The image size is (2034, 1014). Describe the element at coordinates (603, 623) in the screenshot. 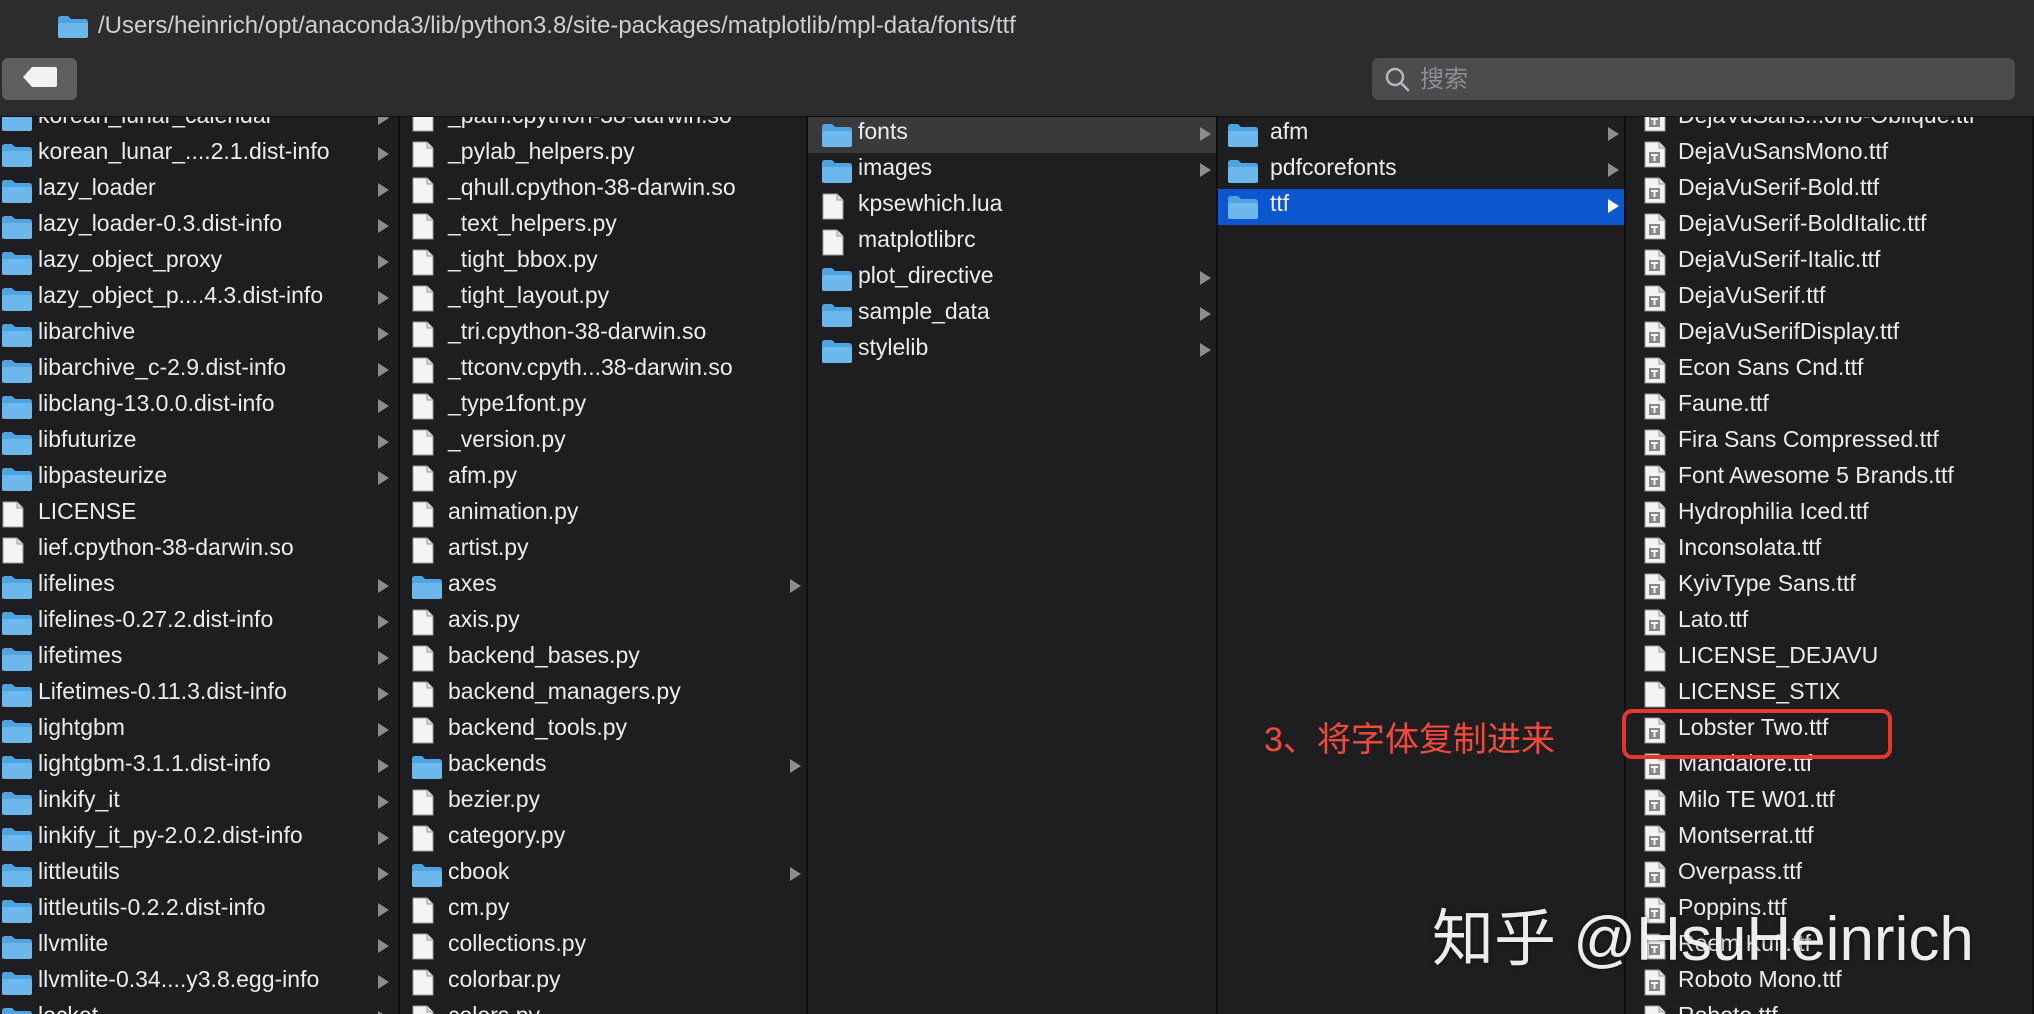

I see `file-item: axis.py` at that location.